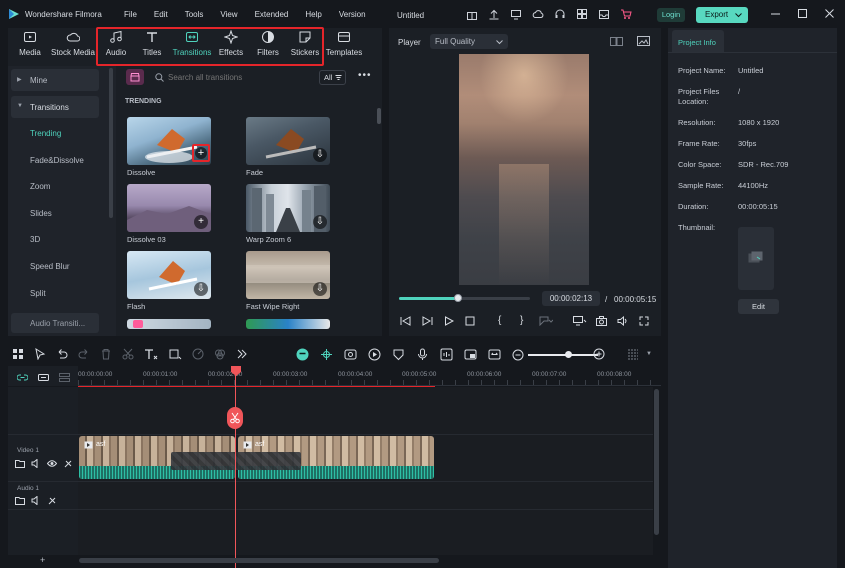 The width and height of the screenshot is (845, 568). Describe the element at coordinates (130, 14) in the screenshot. I see `menu-file: File` at that location.